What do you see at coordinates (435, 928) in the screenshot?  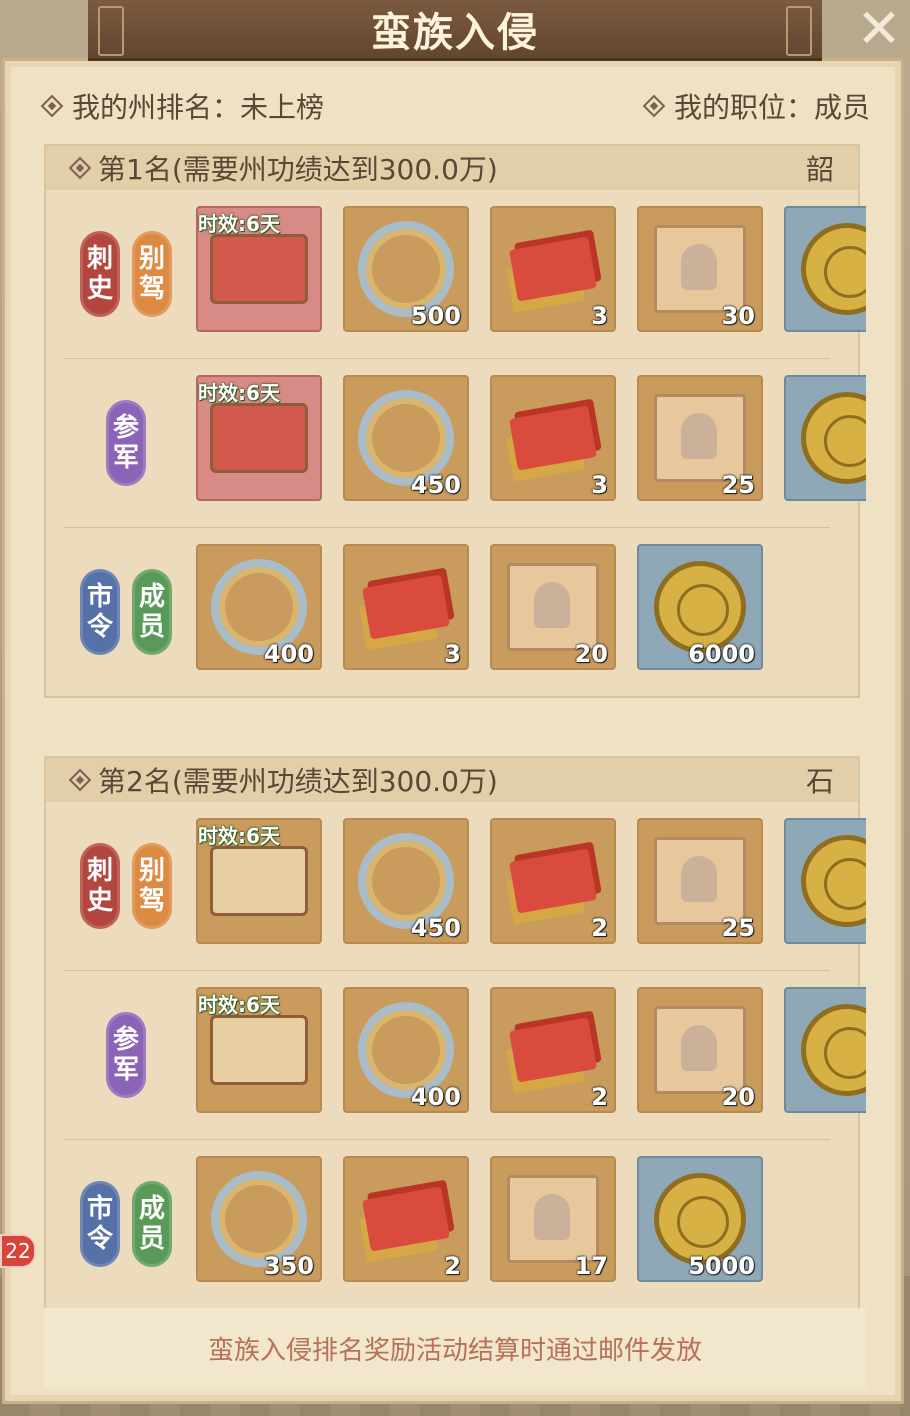 I see `item-quantity: 450` at bounding box center [435, 928].